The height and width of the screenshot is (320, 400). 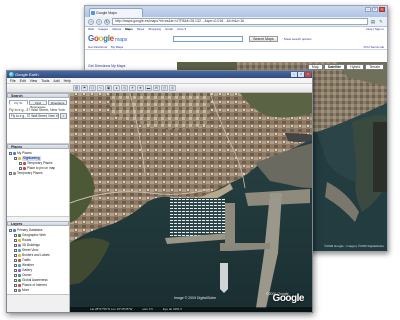 What do you see at coordinates (129, 29) in the screenshot?
I see `topbar-link-active: Maps` at bounding box center [129, 29].